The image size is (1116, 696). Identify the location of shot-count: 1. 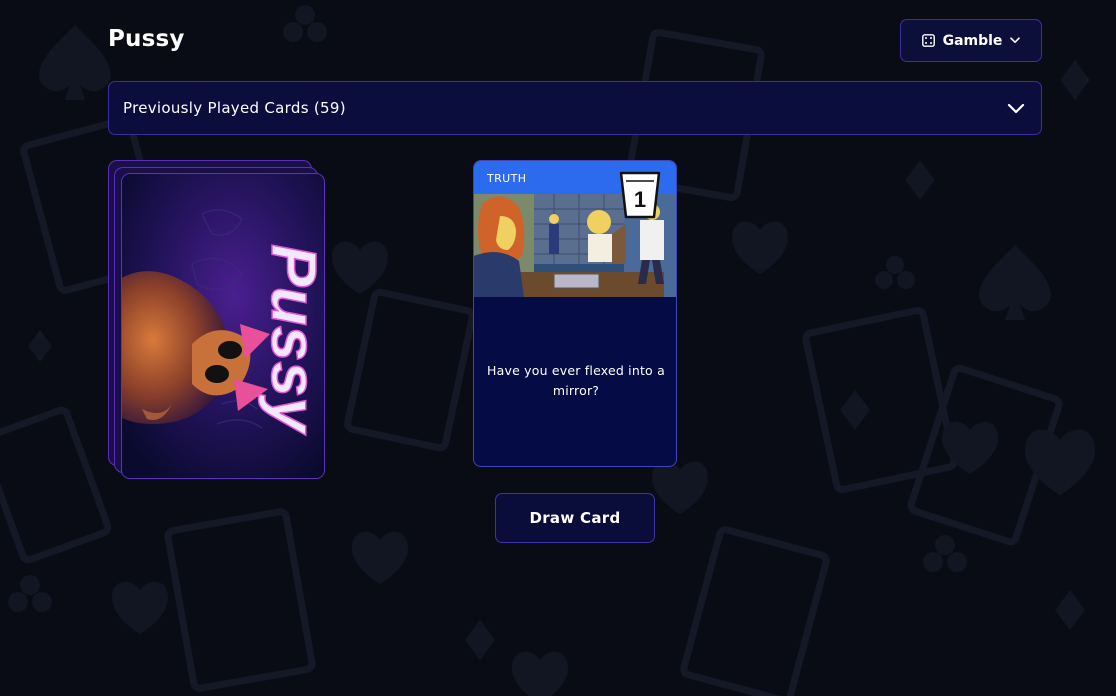
(640, 199).